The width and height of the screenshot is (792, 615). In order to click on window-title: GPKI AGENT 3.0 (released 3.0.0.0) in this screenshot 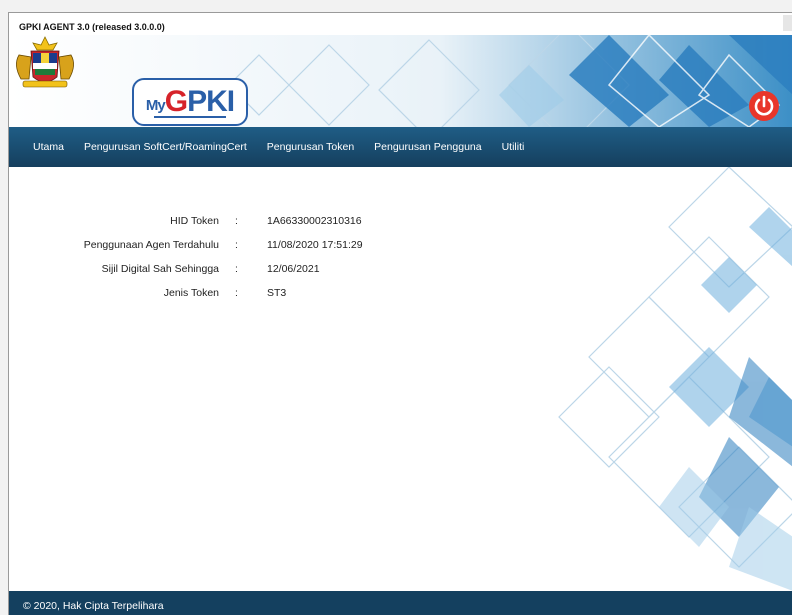, I will do `click(92, 27)`.